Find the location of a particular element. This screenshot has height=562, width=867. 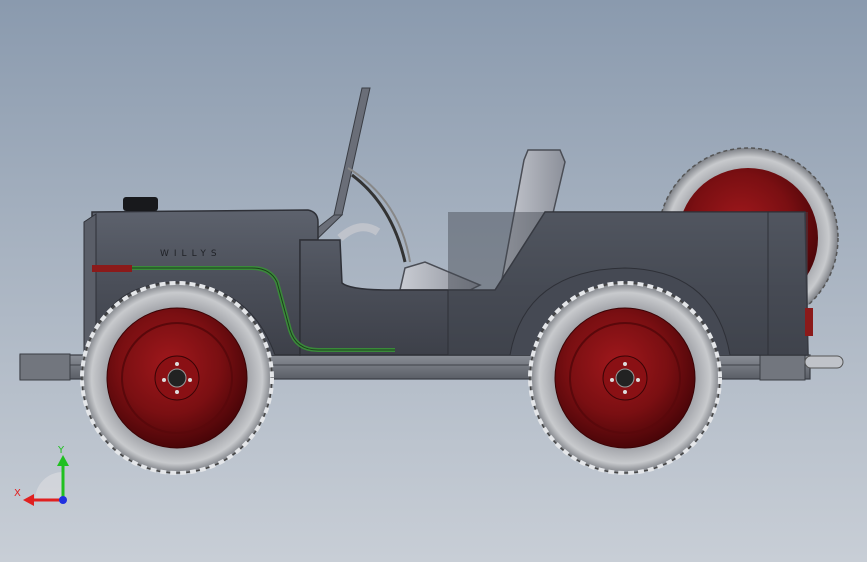

z-axis-dot is located at coordinates (63, 500).